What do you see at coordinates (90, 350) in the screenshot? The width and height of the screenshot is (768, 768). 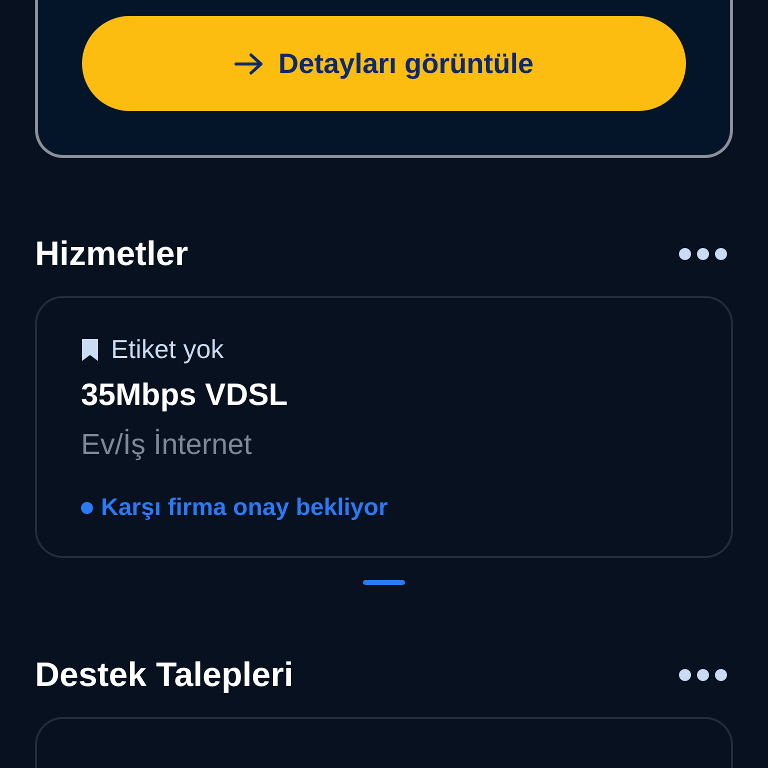 I see `bookmark-icon` at bounding box center [90, 350].